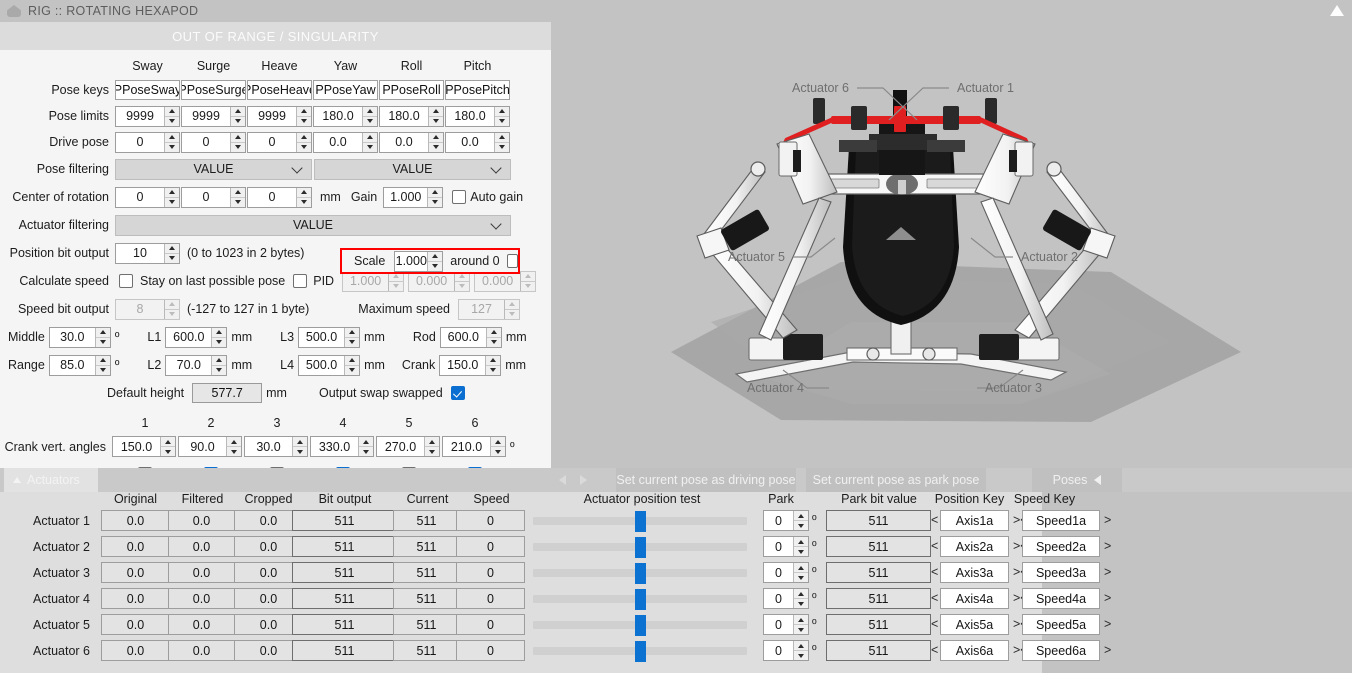 The width and height of the screenshot is (1352, 673). Describe the element at coordinates (276, 446) in the screenshot. I see `crank-angle-3-spinner: 30.0` at that location.